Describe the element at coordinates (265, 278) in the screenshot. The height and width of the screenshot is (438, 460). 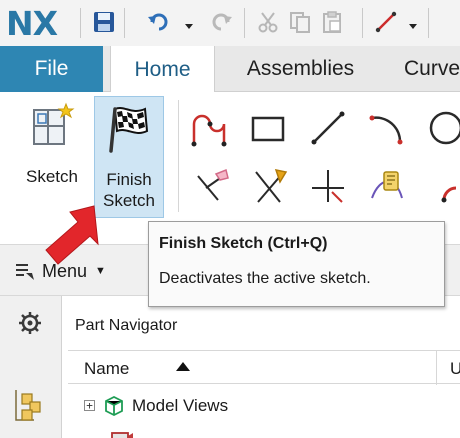
I see `tooltip-description: Deactivates the active sketch.` at that location.